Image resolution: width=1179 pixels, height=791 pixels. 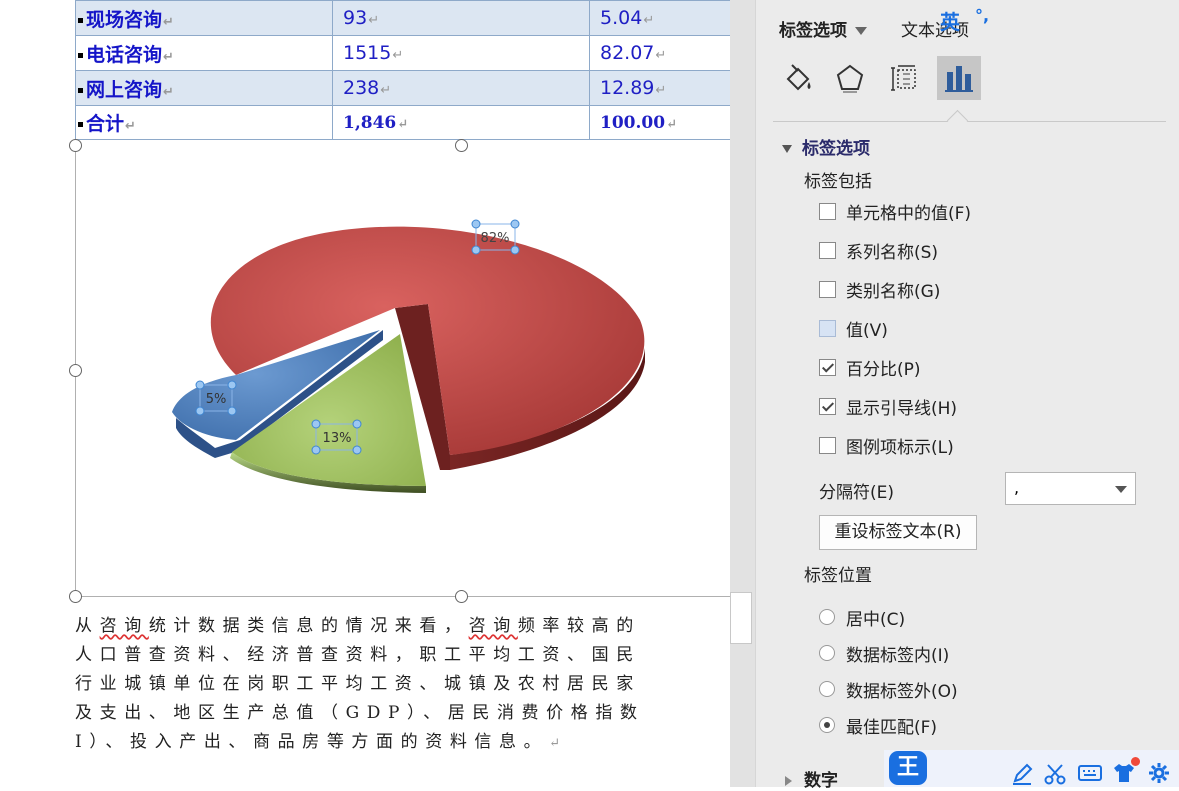 What do you see at coordinates (908, 768) in the screenshot?
I see `ime-logo-icon: 王` at bounding box center [908, 768].